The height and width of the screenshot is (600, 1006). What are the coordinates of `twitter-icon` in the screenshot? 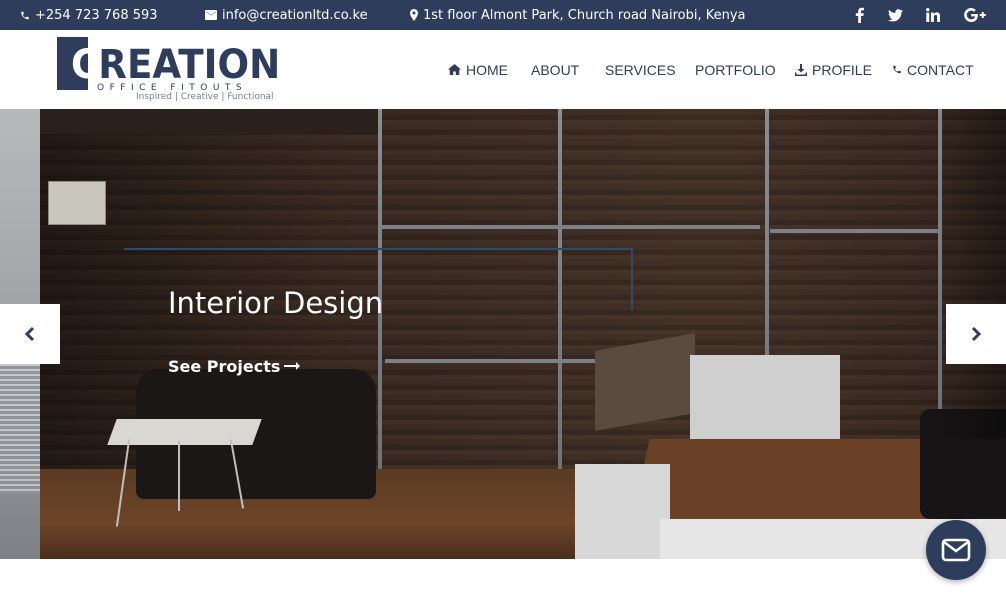 It's located at (895, 14).